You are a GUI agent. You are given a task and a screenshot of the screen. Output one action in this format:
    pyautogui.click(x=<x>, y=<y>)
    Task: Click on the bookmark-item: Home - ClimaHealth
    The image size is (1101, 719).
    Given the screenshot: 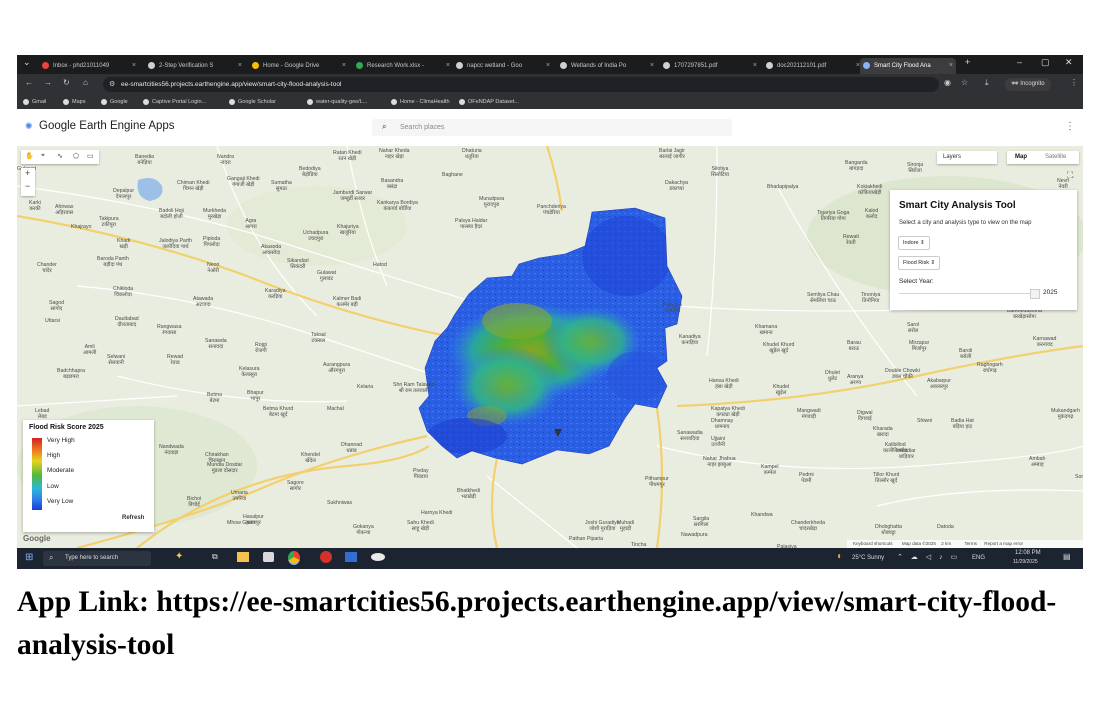 What is the action you would take?
    pyautogui.click(x=420, y=102)
    